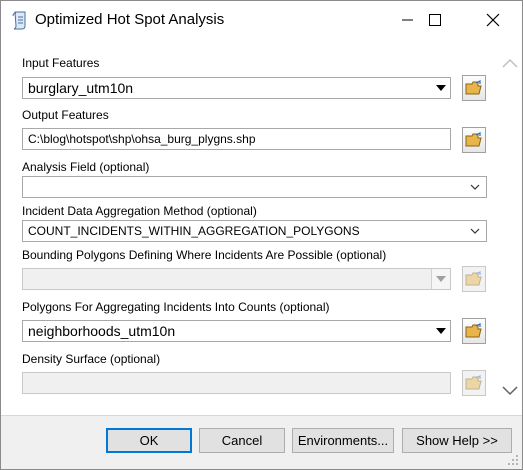 This screenshot has height=470, width=523. I want to click on aggregating-polygons-dropdown-button, so click(441, 331).